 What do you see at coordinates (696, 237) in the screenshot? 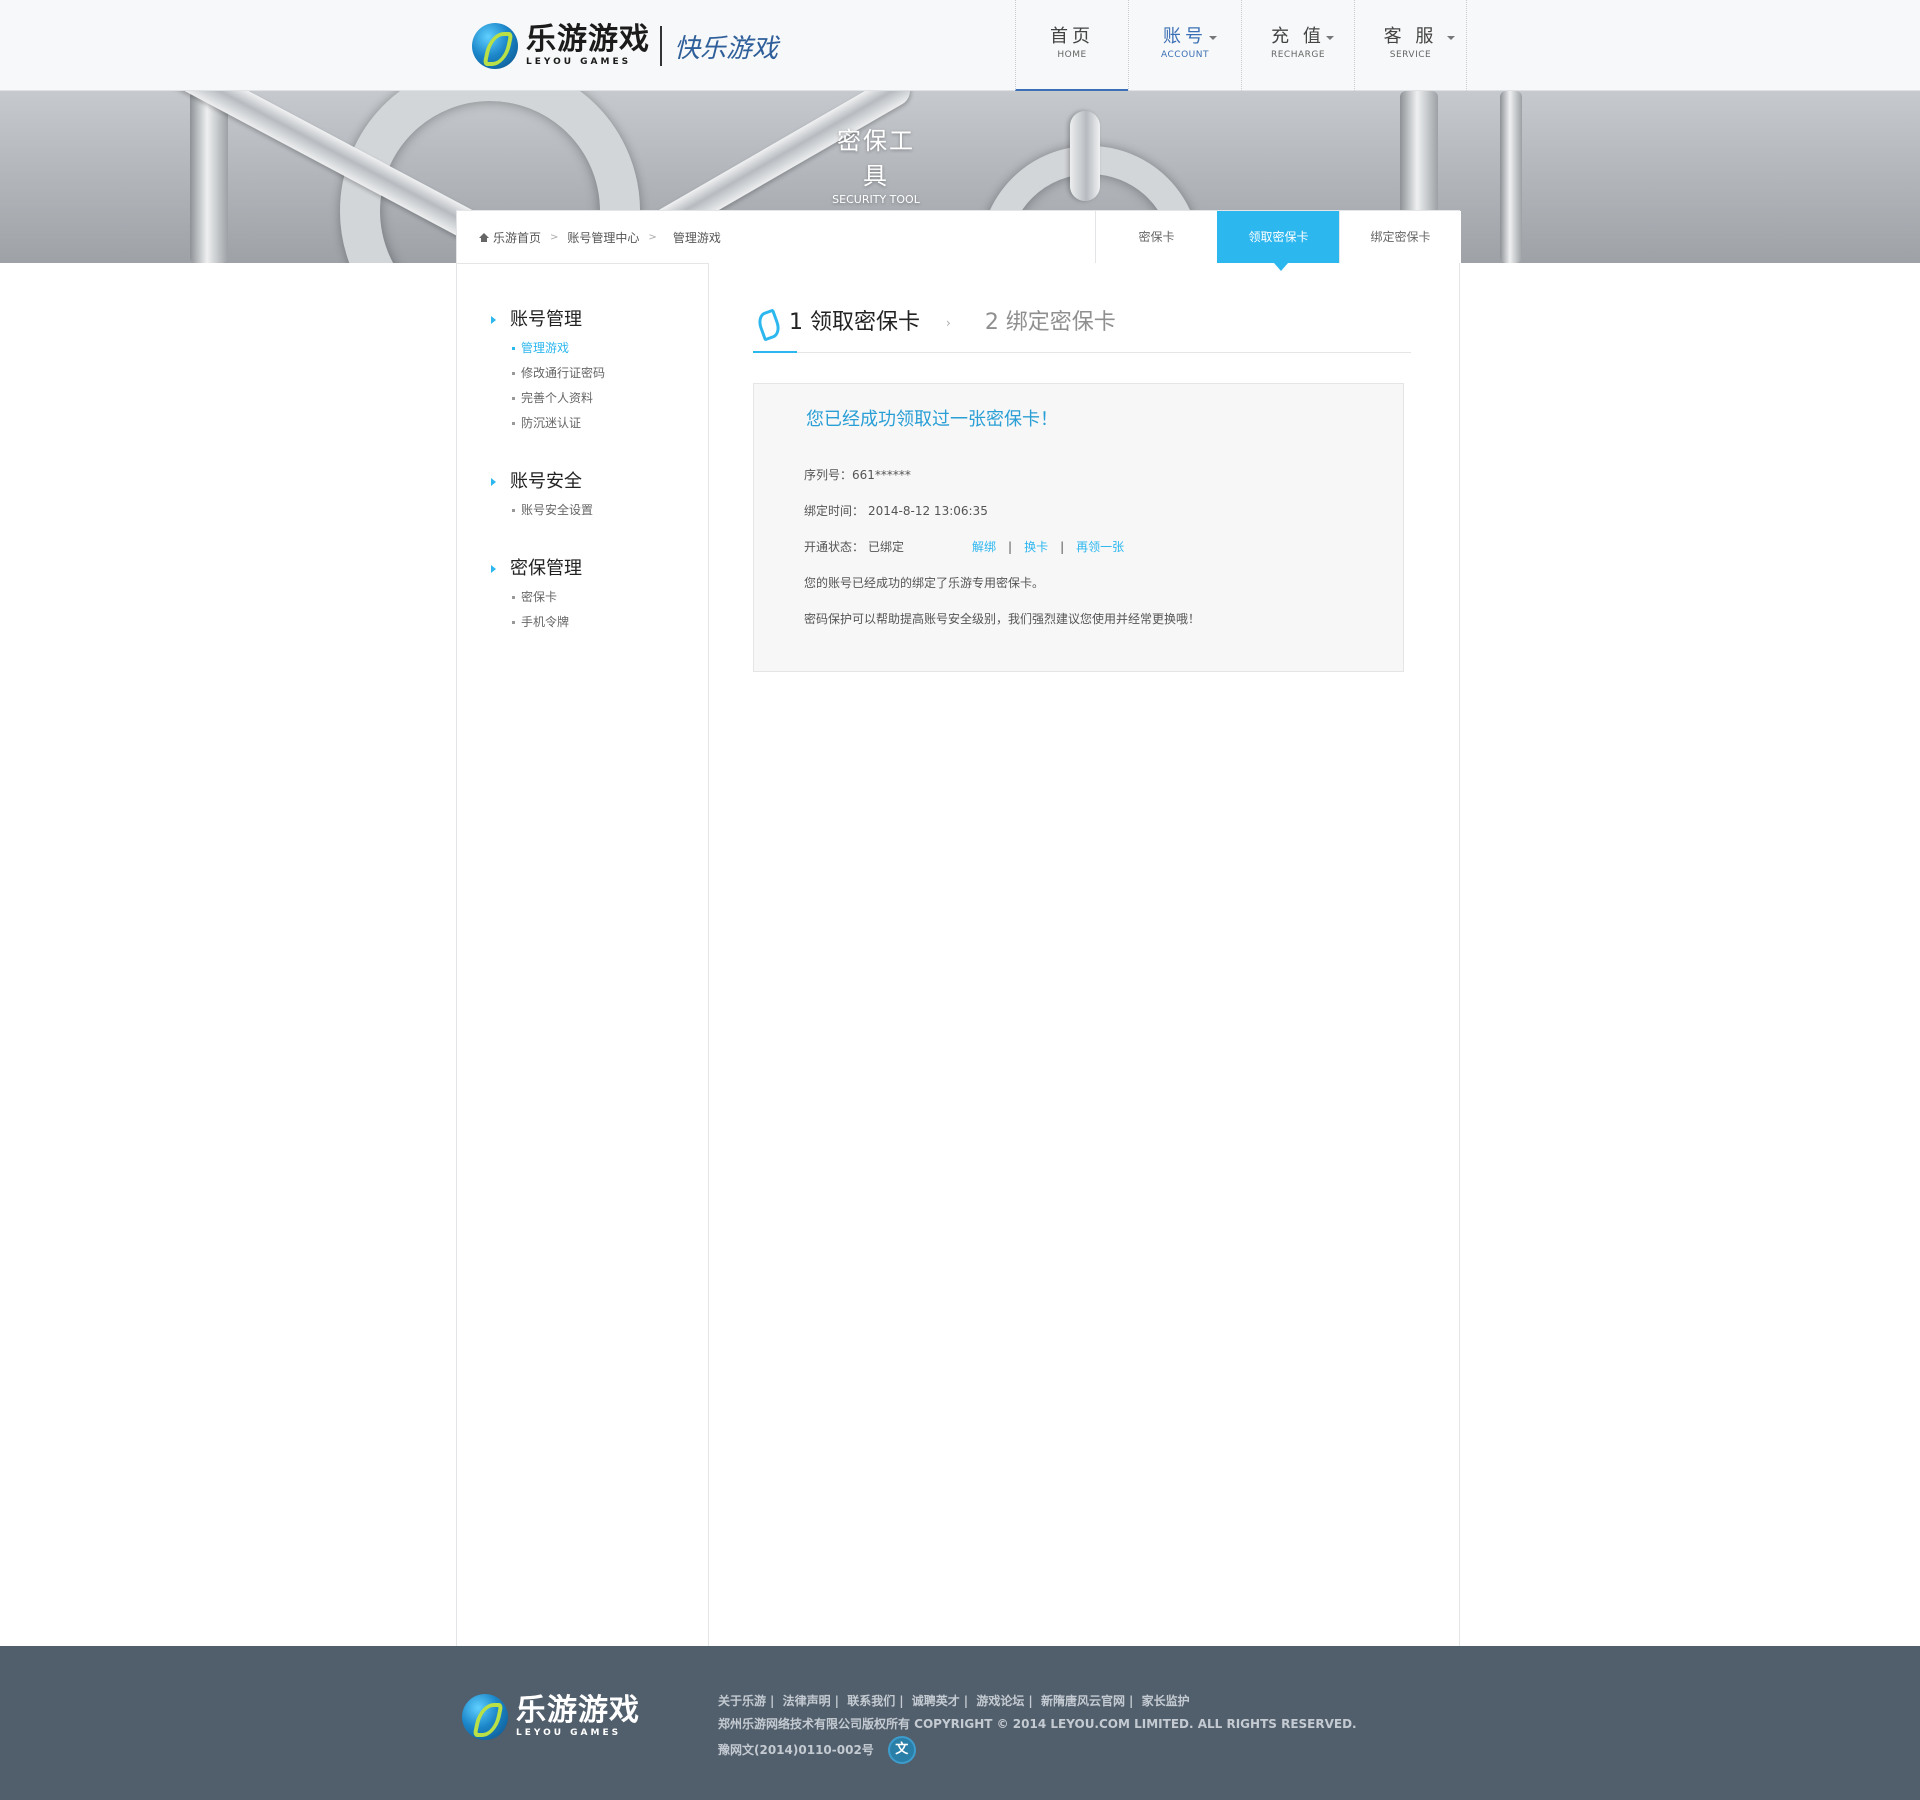
I see `breadcrumb-current: 管理游戏` at bounding box center [696, 237].